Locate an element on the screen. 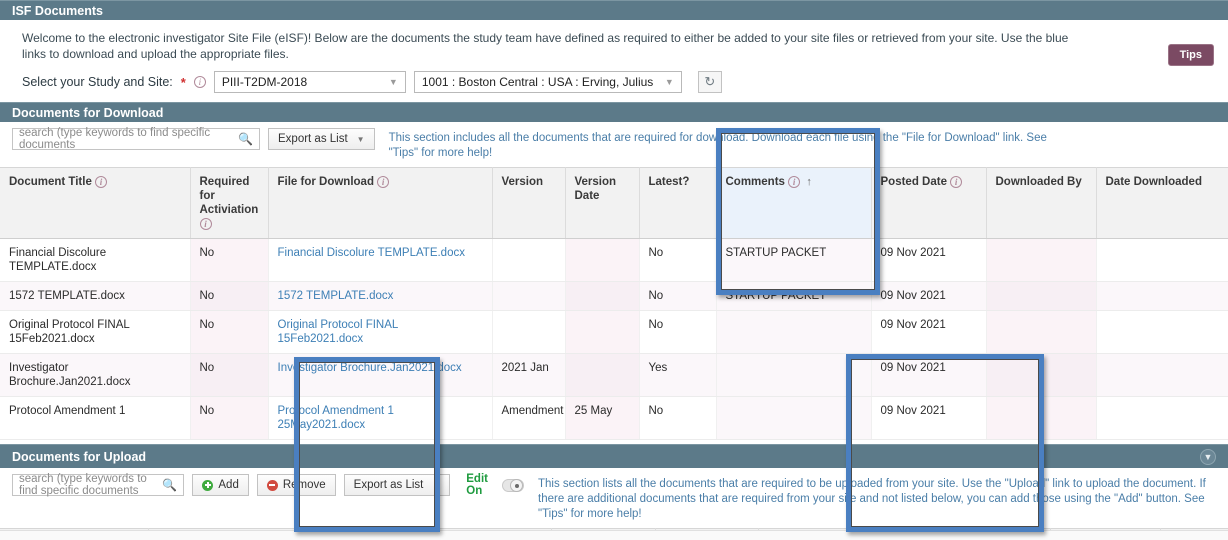 Image resolution: width=1228 pixels, height=540 pixels. col-file-for-download: File for Download i is located at coordinates (380, 203).